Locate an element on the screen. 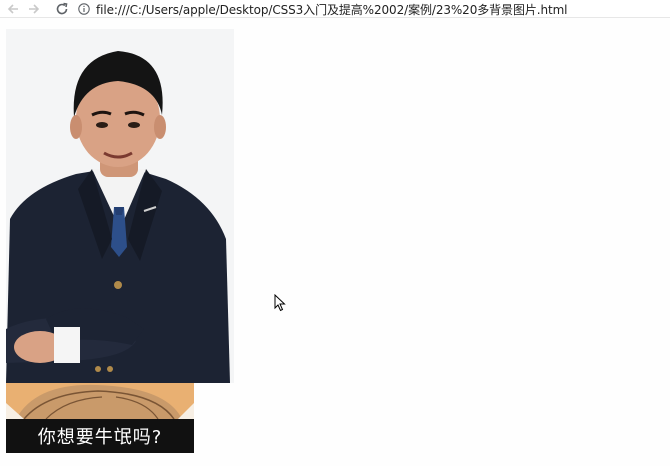  comic-image: 你想要牛氓吗? is located at coordinates (100, 418).